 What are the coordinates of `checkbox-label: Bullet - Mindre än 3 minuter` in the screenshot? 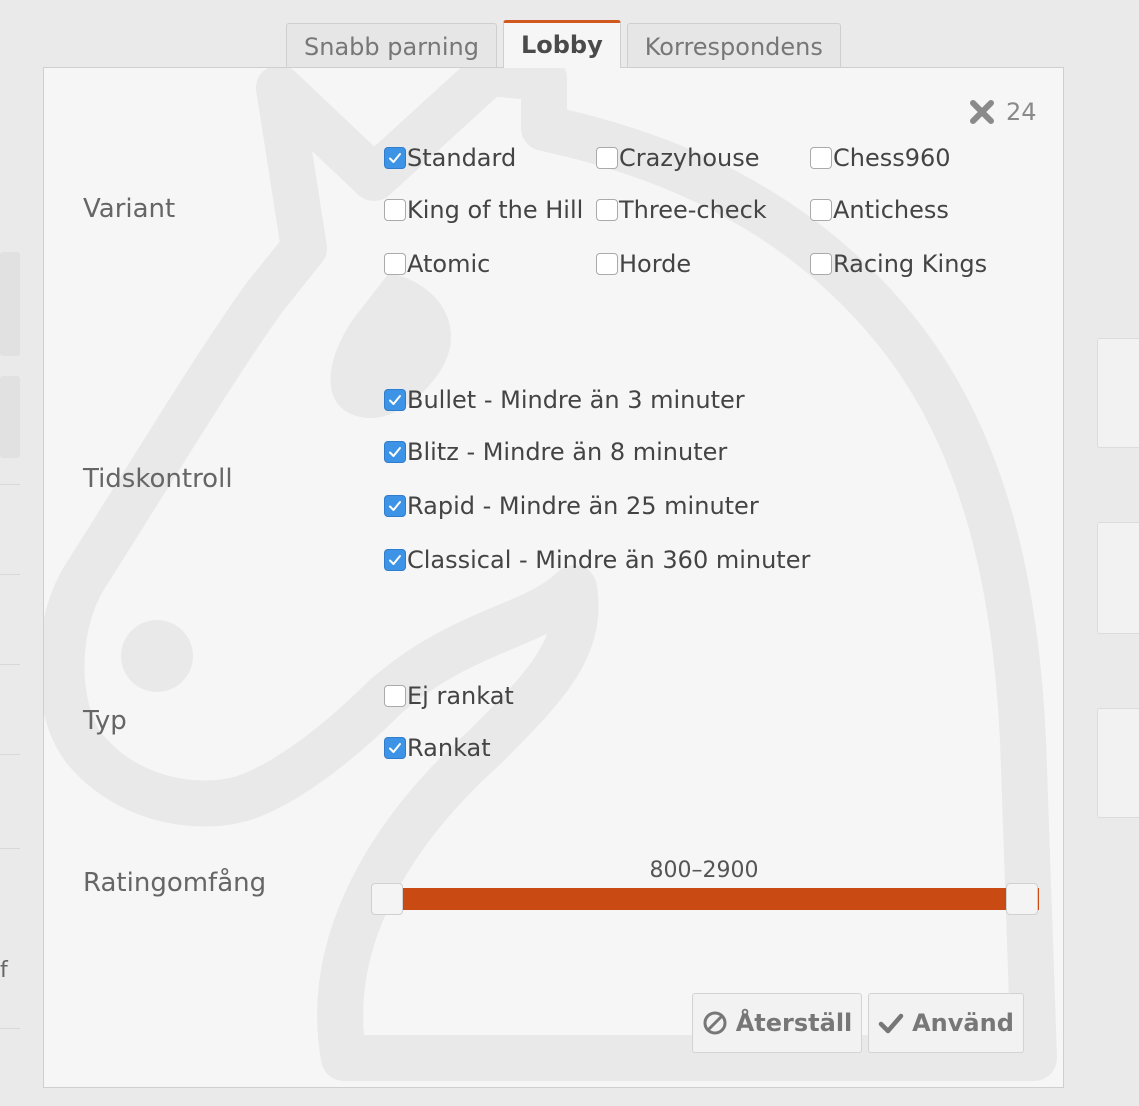 It's located at (576, 400).